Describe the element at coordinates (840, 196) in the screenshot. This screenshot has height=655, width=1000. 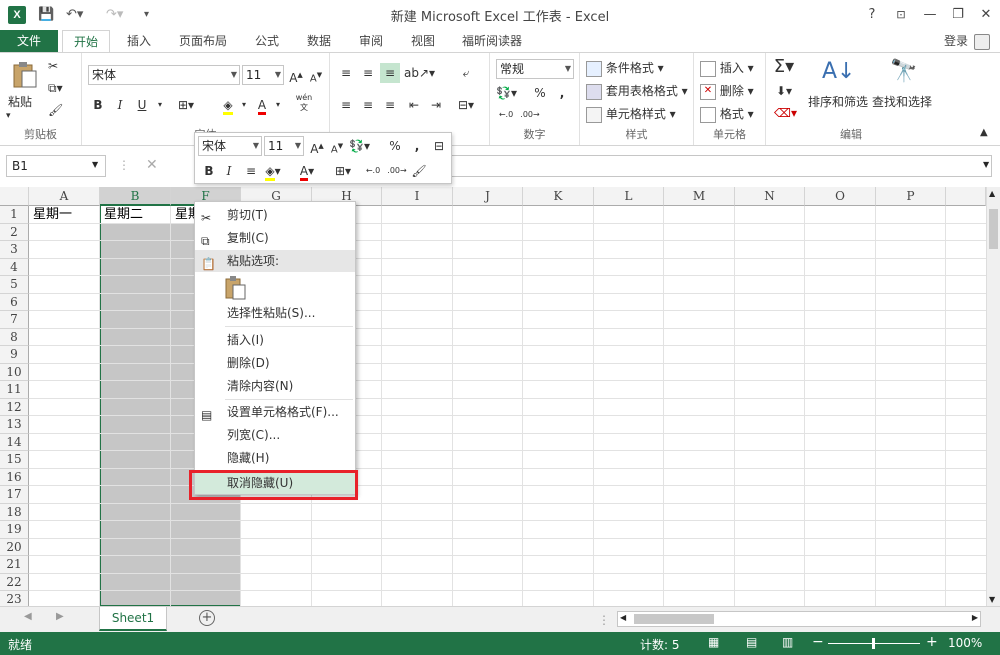
I see `column-header-o: O` at that location.